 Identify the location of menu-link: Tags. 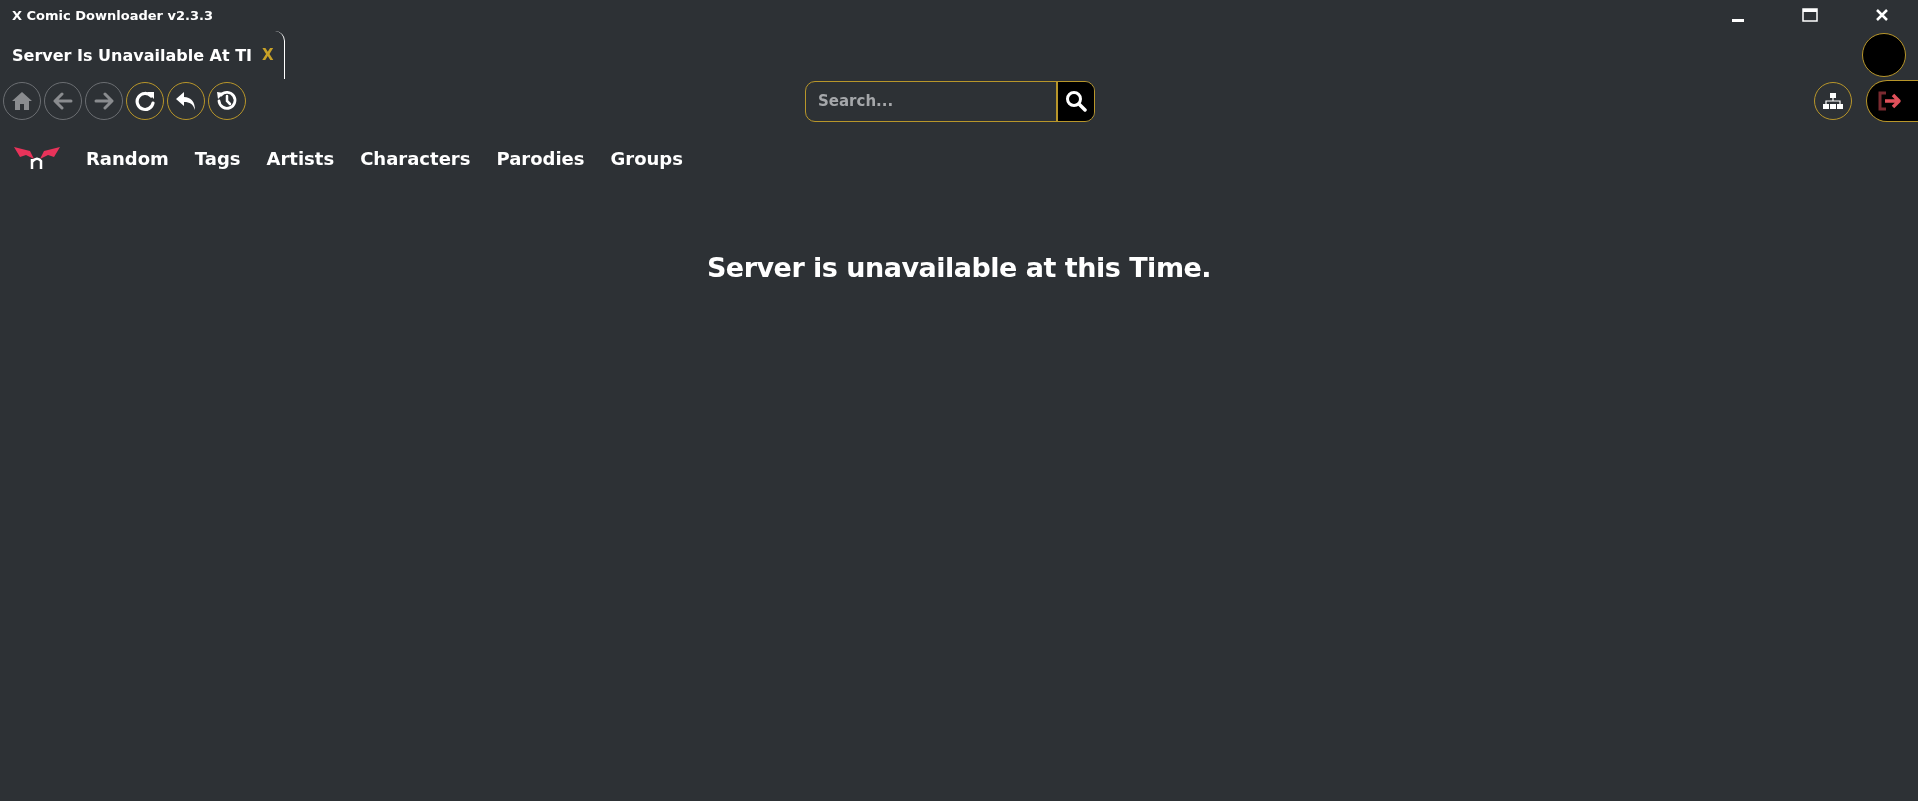
(217, 158).